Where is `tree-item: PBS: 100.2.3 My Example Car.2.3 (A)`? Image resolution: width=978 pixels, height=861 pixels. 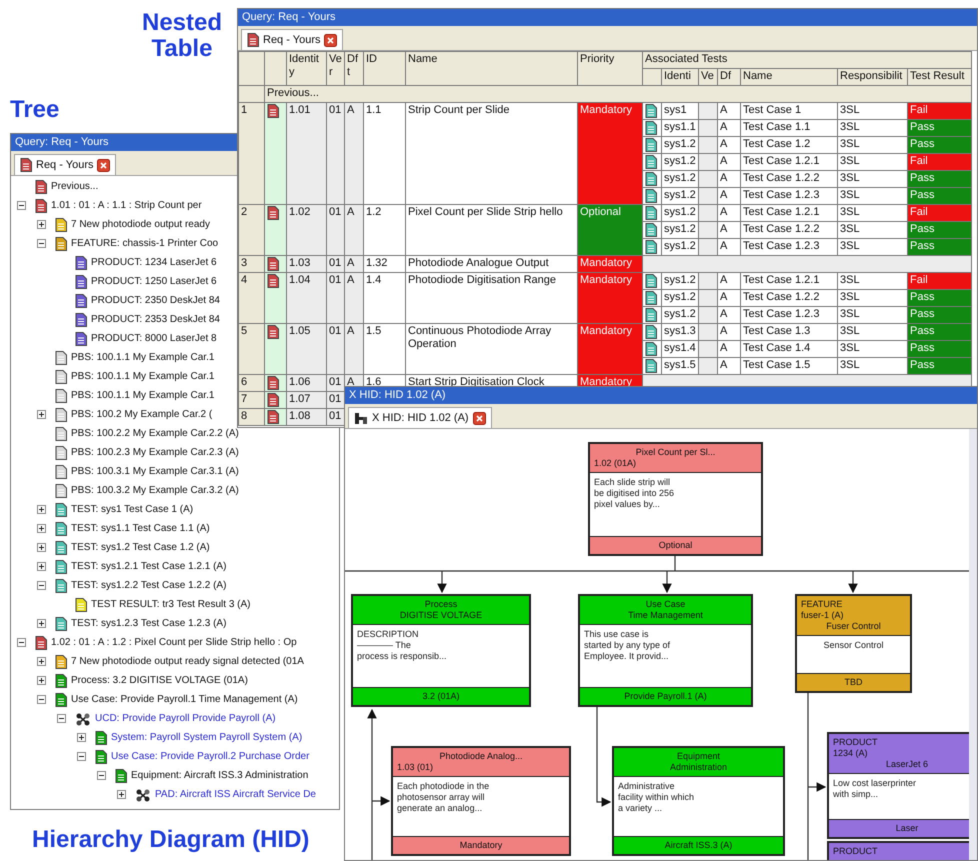
tree-item: PBS: 100.2.3 My Example Car.2.3 (A) is located at coordinates (138, 452).